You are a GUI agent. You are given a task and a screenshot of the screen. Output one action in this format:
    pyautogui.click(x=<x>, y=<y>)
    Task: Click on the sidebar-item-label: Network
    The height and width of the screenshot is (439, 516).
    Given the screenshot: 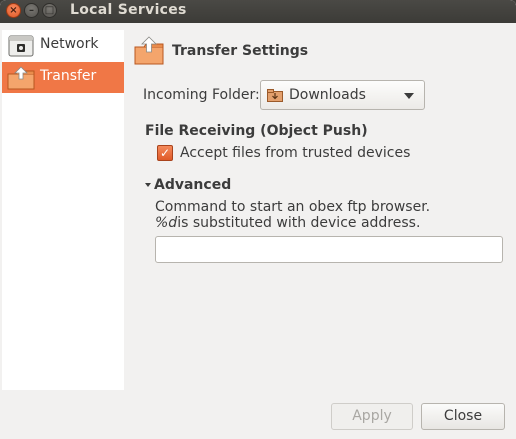 What is the action you would take?
    pyautogui.click(x=69, y=44)
    